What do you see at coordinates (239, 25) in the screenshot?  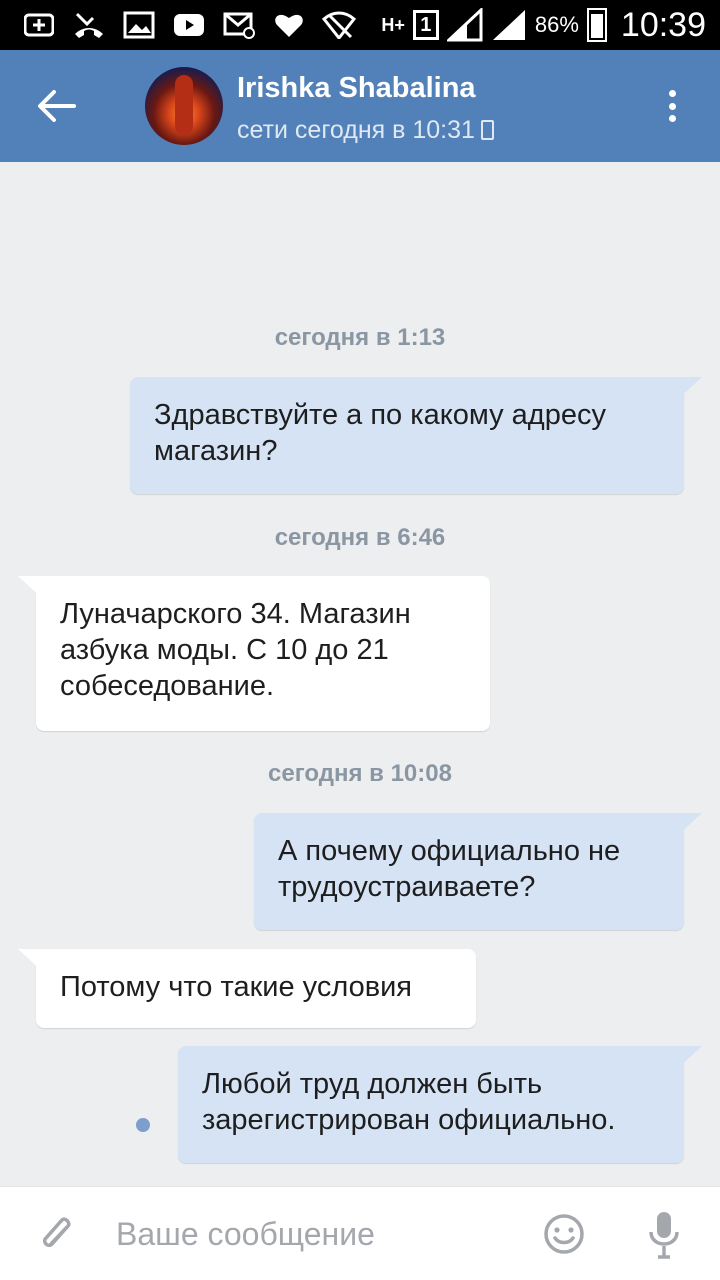 I see `email-icon` at bounding box center [239, 25].